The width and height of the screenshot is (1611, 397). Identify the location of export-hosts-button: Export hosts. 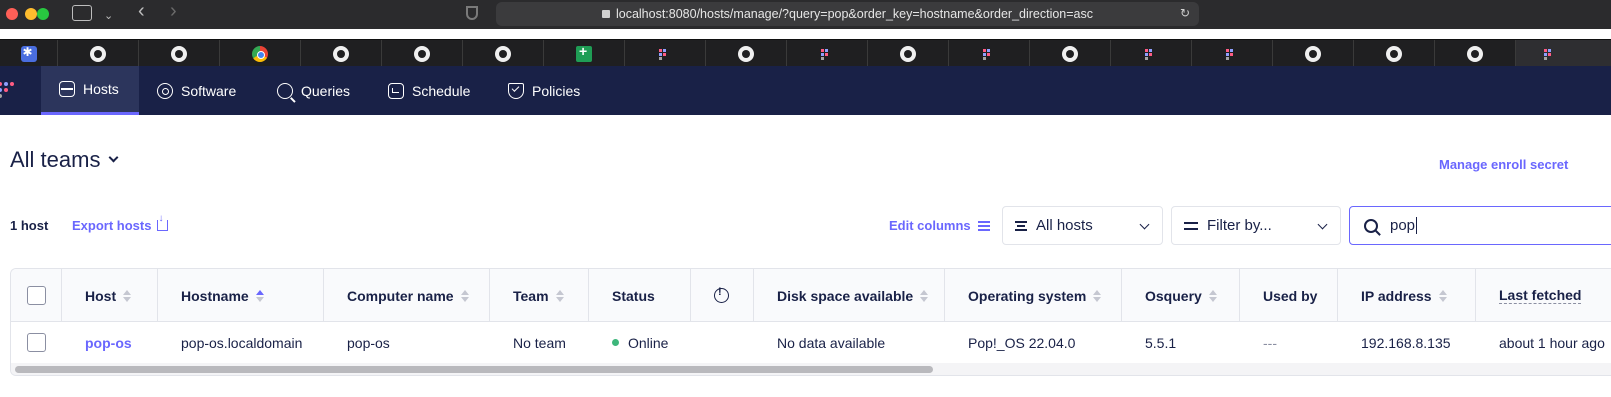
(120, 223).